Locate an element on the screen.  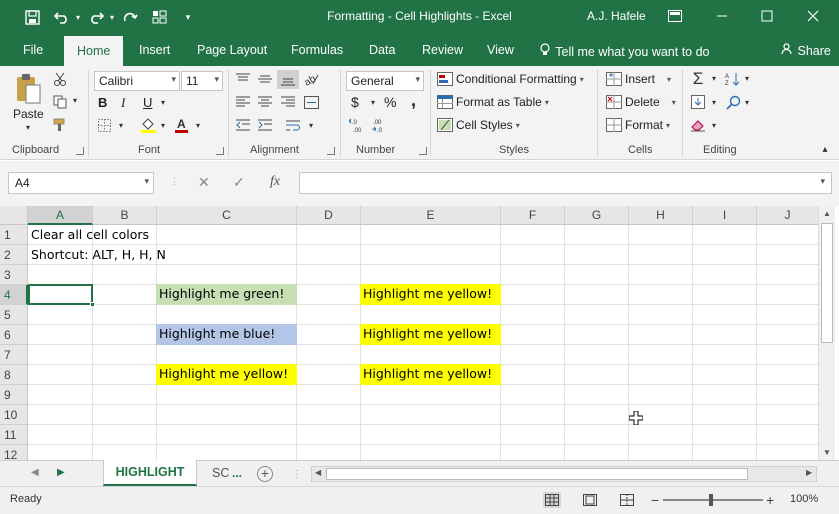
merge-center-icon is located at coordinates (311, 102).